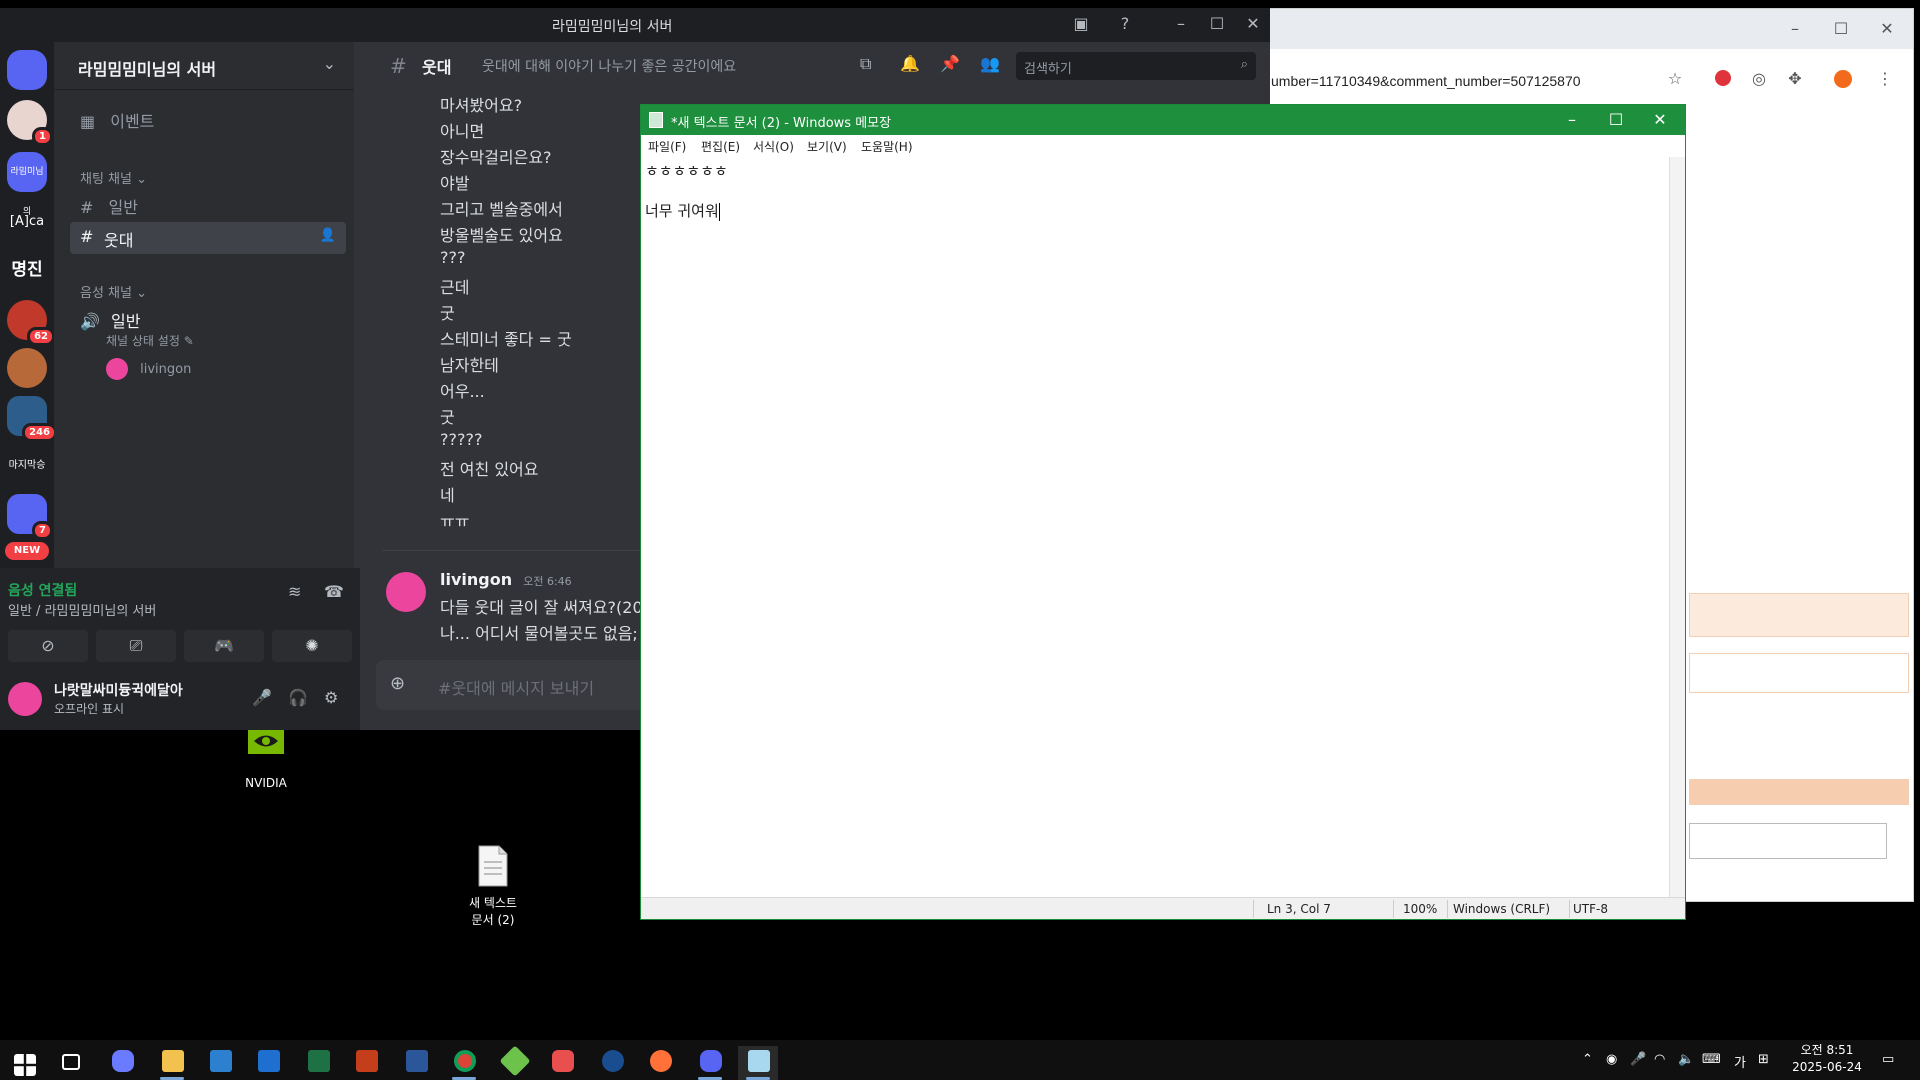 The width and height of the screenshot is (1920, 1080). What do you see at coordinates (31, 323) in the screenshot?
I see `server-icon: 62` at bounding box center [31, 323].